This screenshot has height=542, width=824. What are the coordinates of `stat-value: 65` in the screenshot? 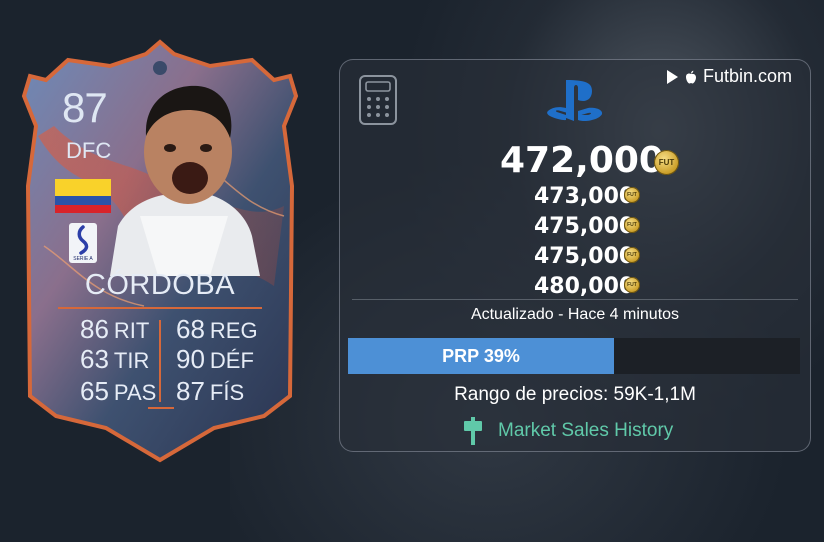 It's located at (94, 391).